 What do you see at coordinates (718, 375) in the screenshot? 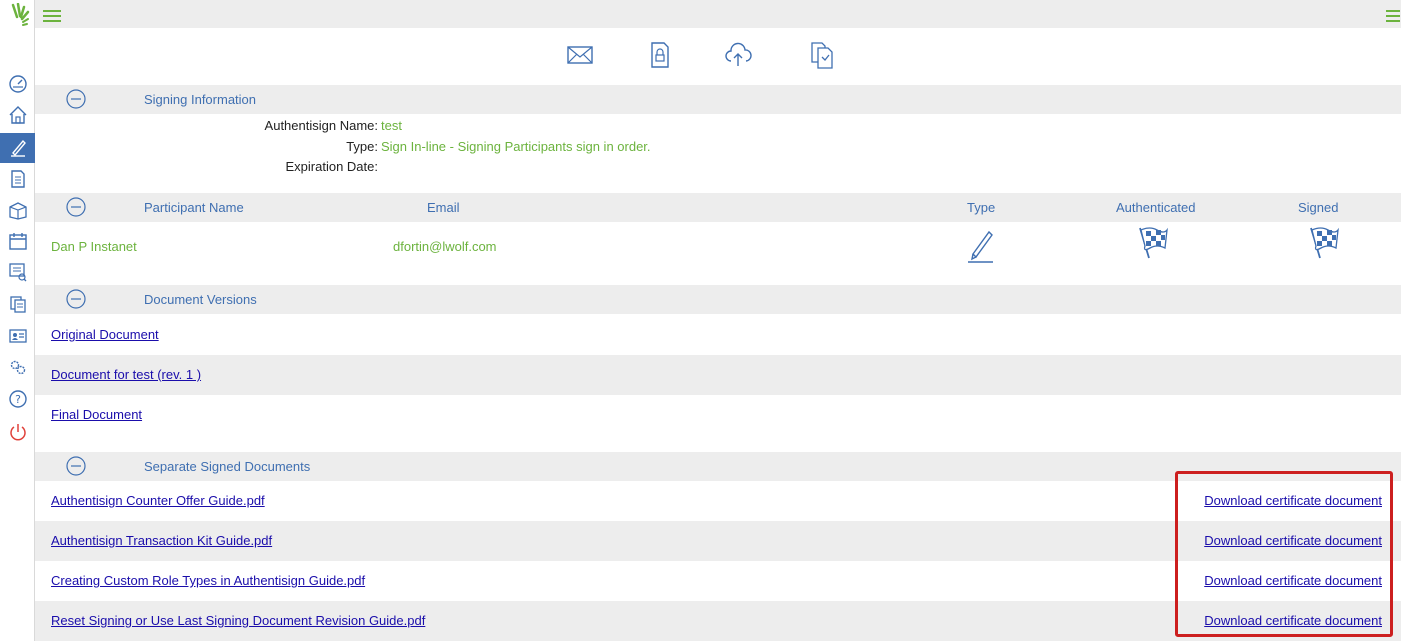
I see `document-version-row: Document for test (rev. 1 )` at bounding box center [718, 375].